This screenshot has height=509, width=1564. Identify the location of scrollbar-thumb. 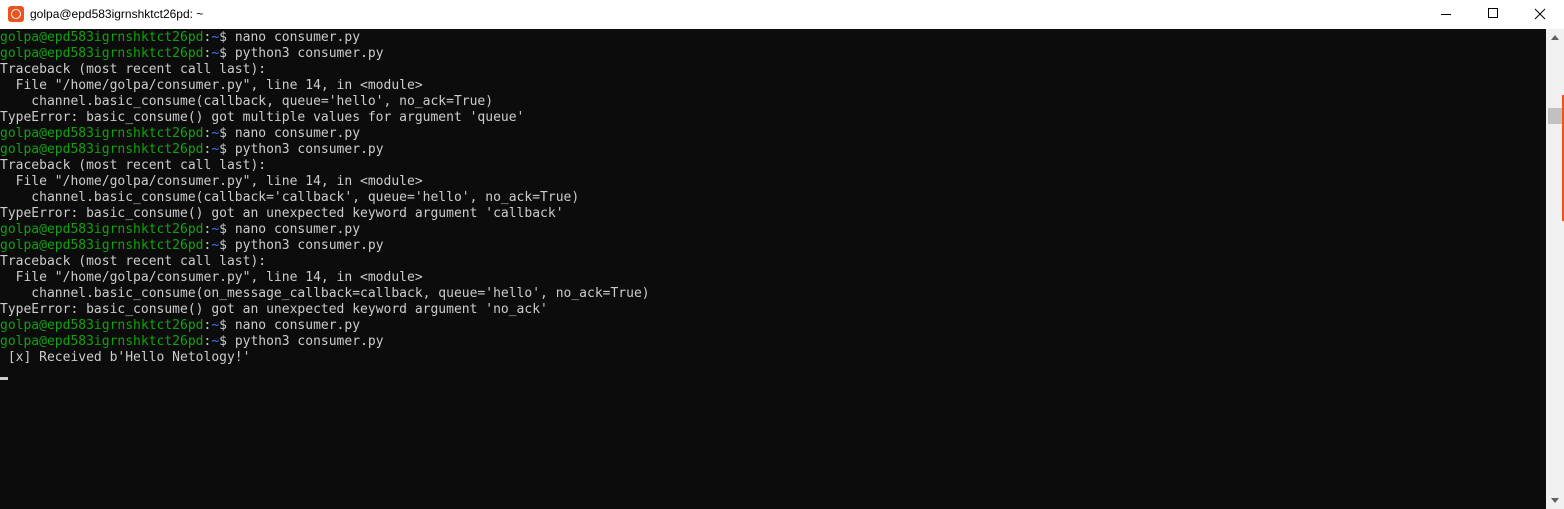
(1555, 116).